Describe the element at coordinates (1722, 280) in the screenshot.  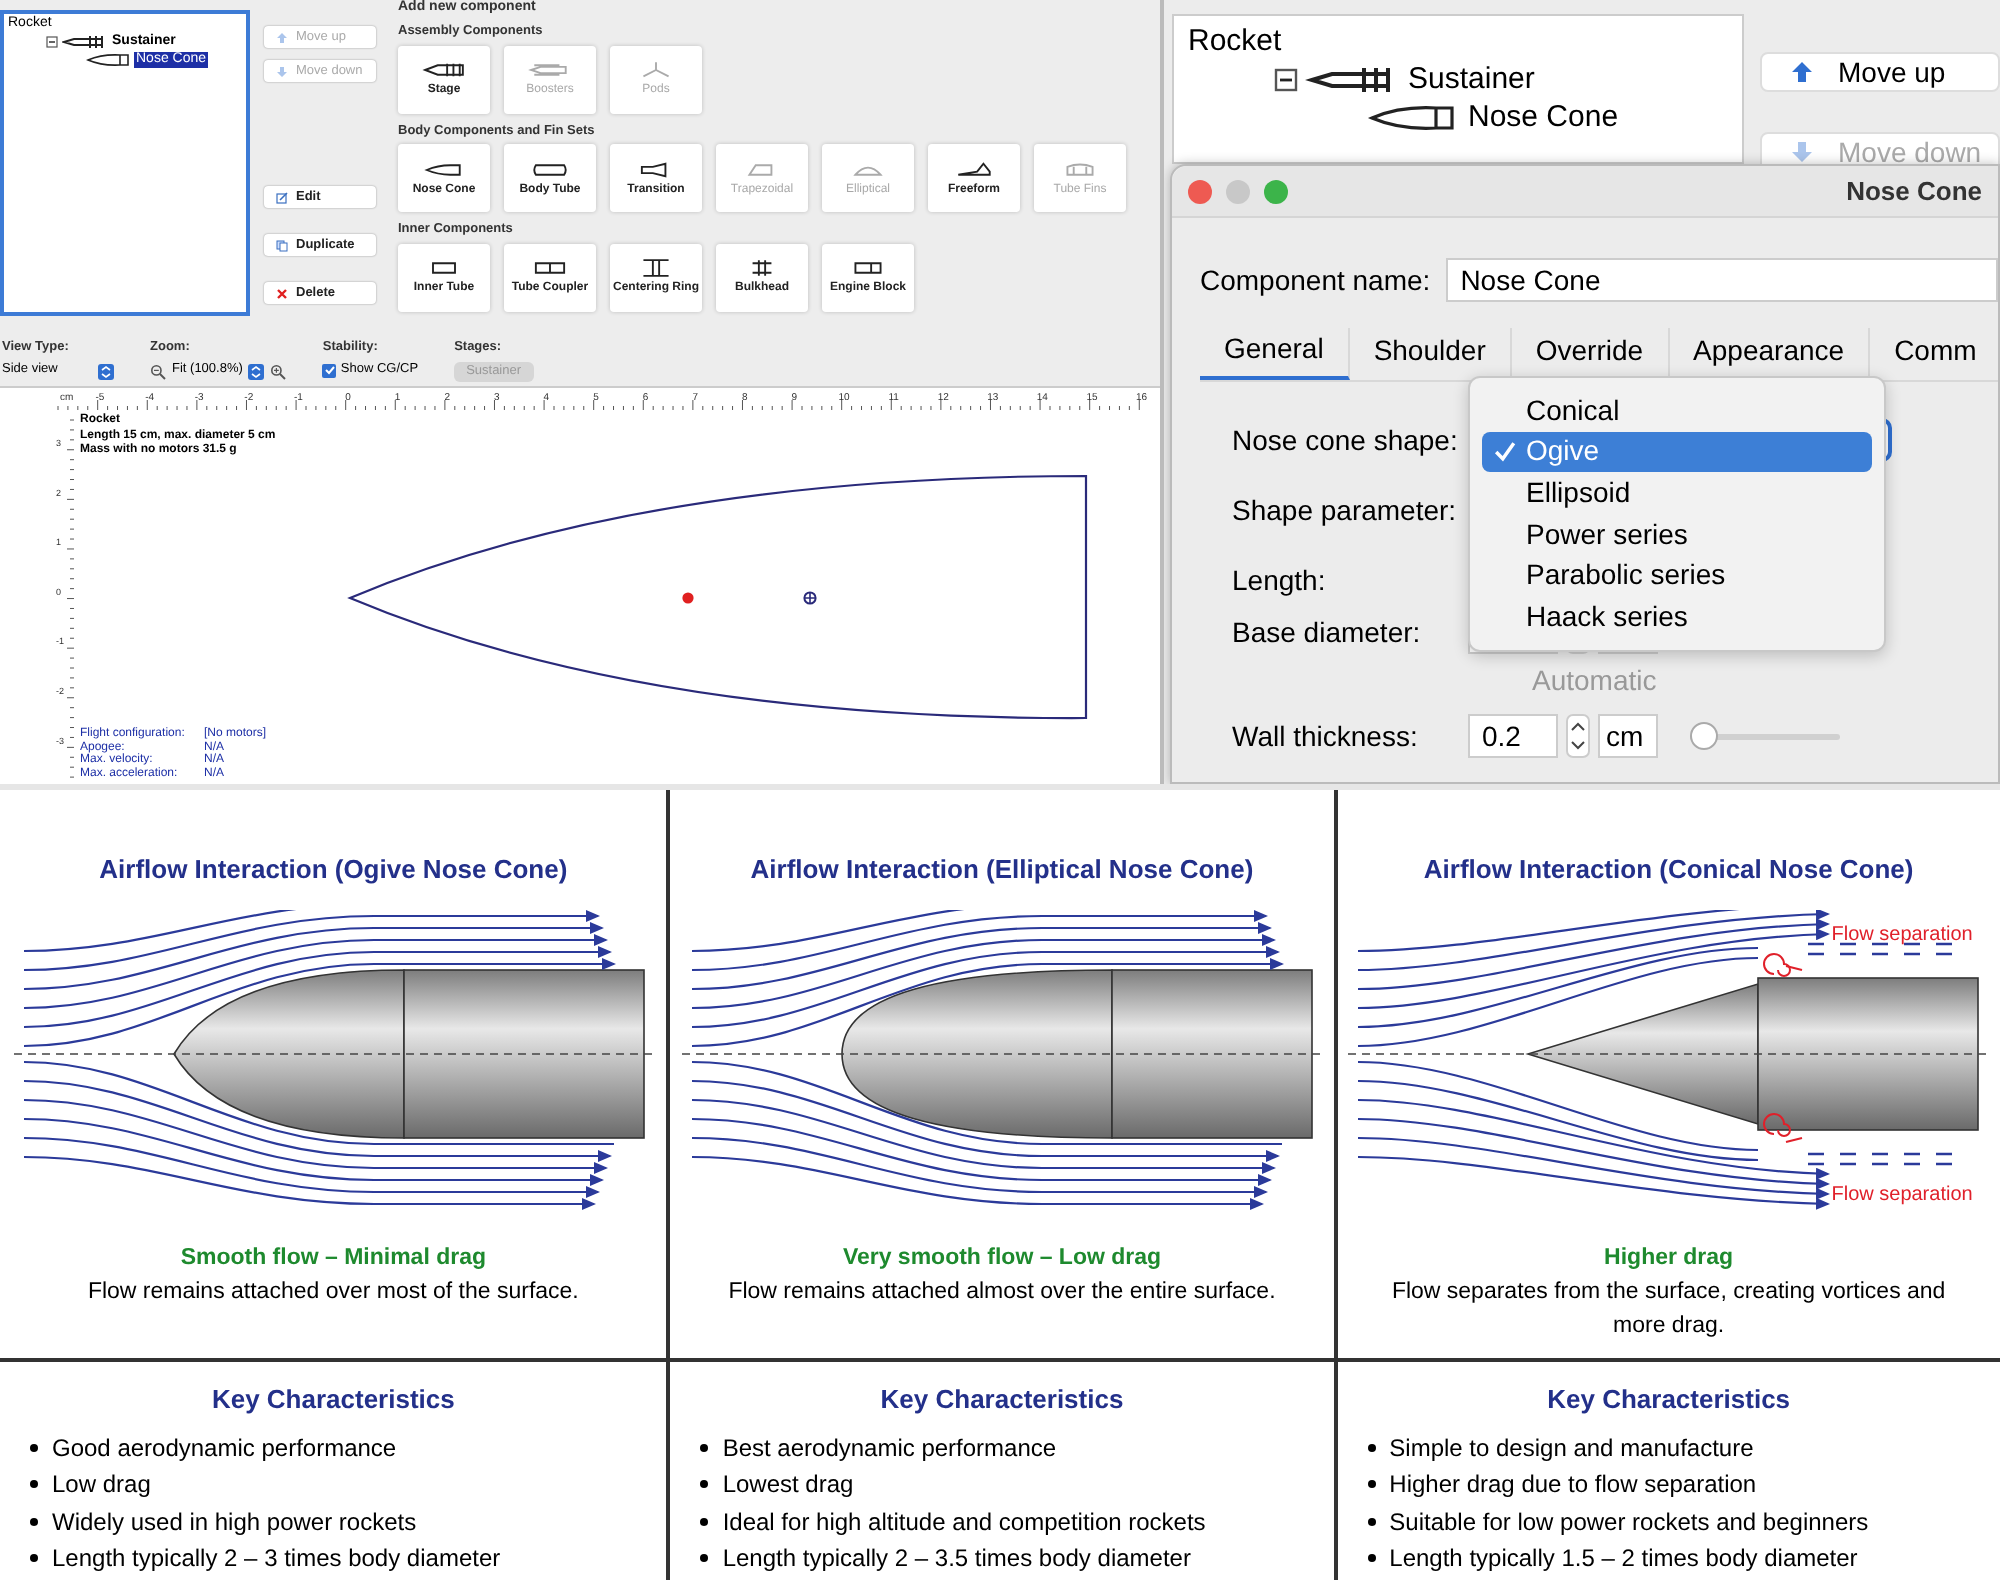
I see `component-name-field: Nose Cone` at that location.